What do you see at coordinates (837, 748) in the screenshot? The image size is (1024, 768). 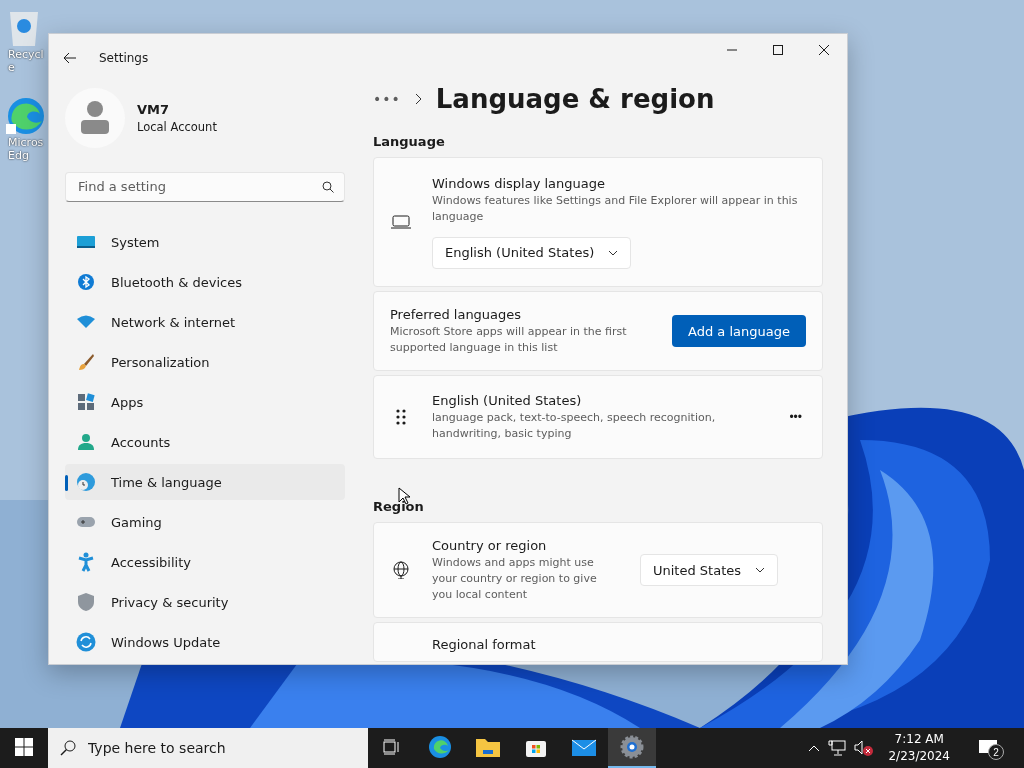 I see `network-icon` at bounding box center [837, 748].